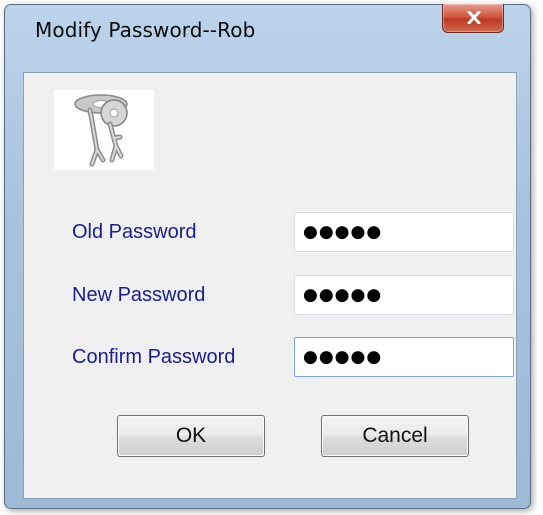 The image size is (543, 515). Describe the element at coordinates (404, 295) in the screenshot. I see `new-password-field: ●●●●●` at that location.